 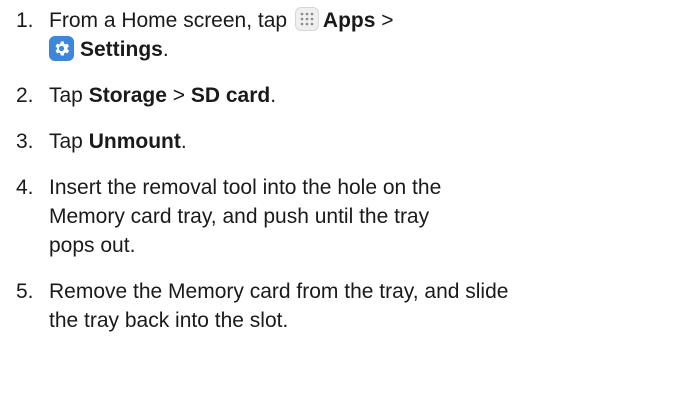 What do you see at coordinates (25, 20) in the screenshot?
I see `step-number: 1.` at bounding box center [25, 20].